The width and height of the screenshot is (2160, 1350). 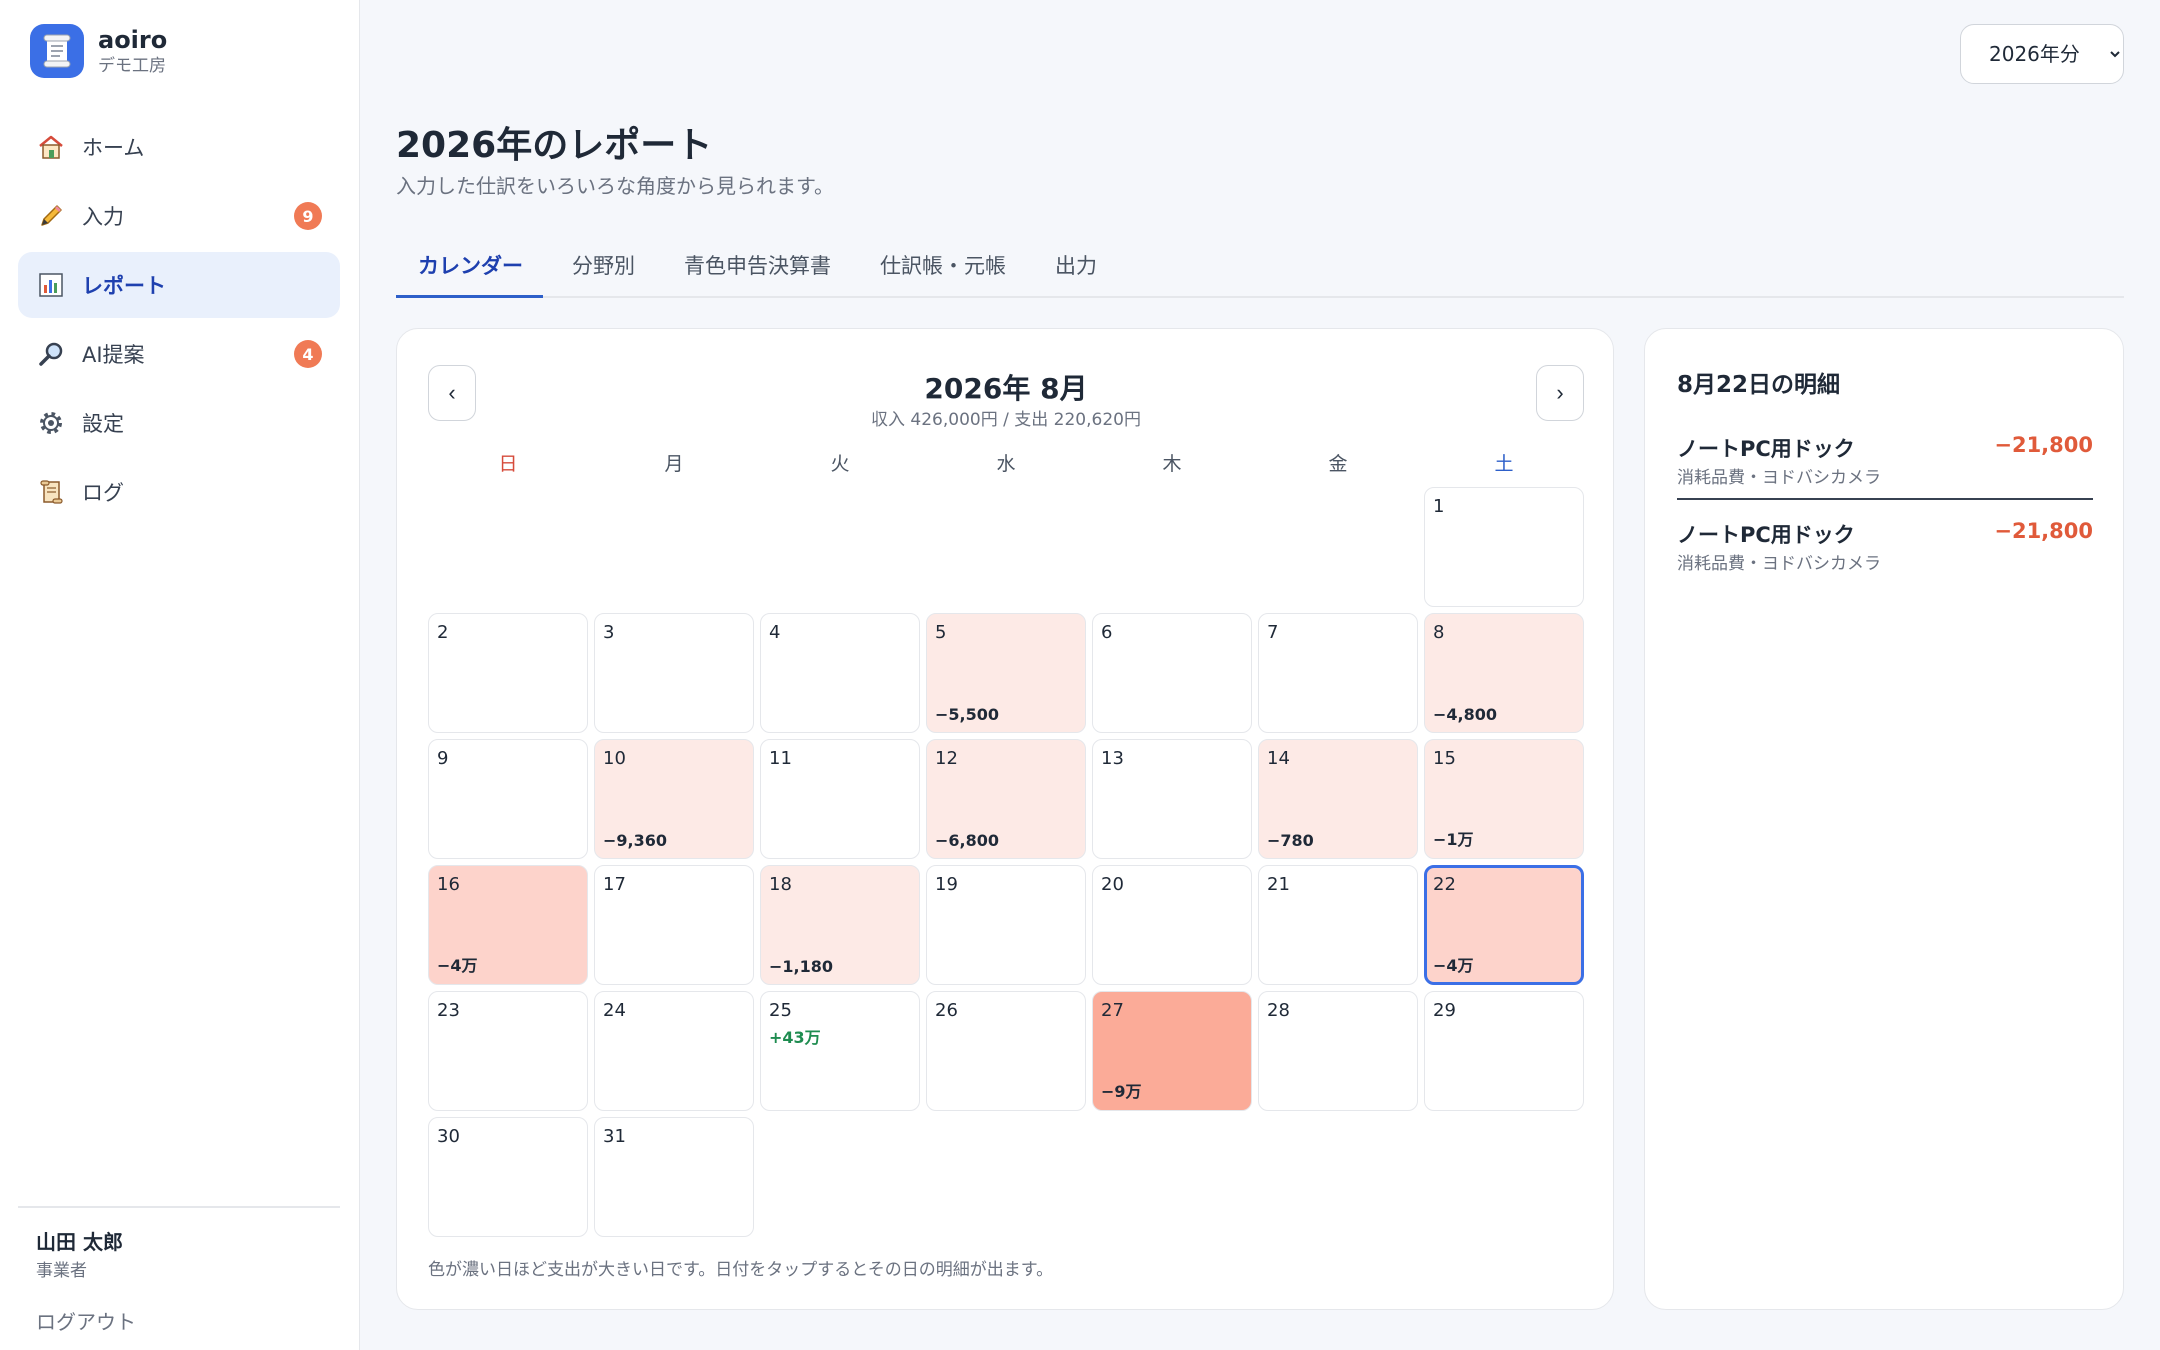 I want to click on day-number: 25, so click(x=780, y=1010).